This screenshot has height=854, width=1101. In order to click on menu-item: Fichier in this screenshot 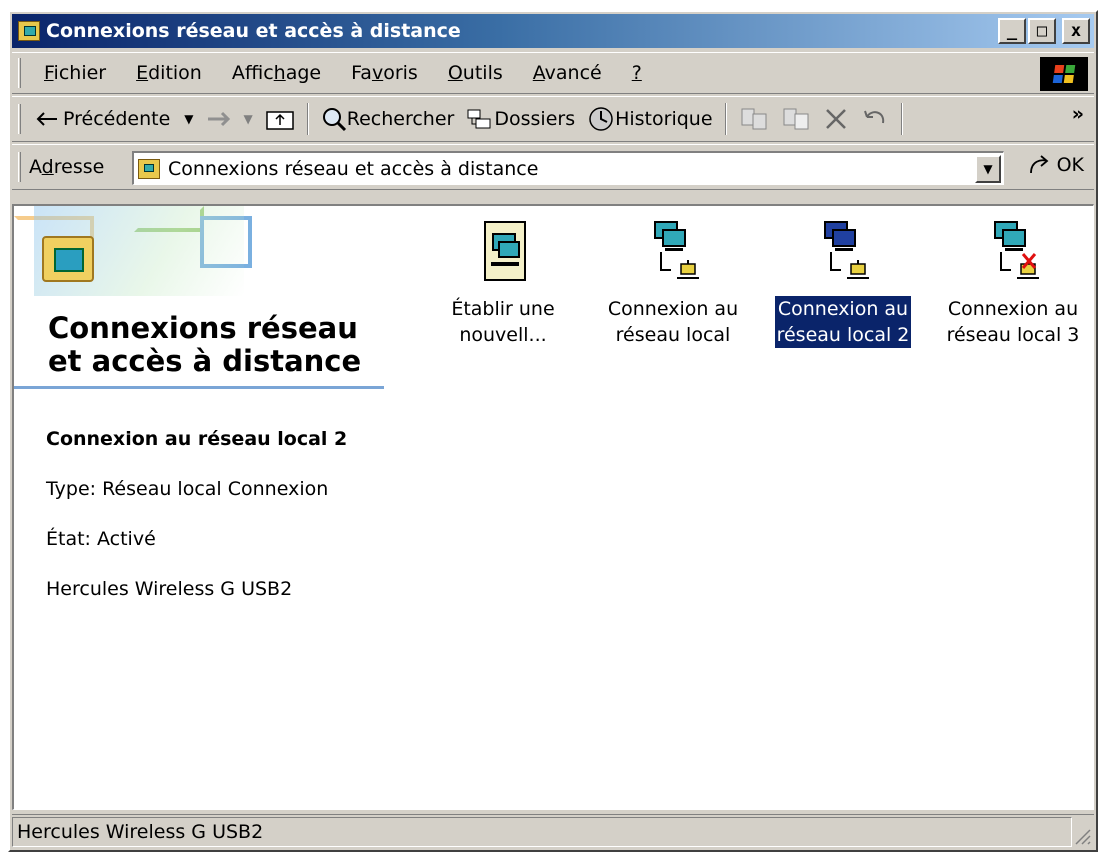, I will do `click(75, 73)`.